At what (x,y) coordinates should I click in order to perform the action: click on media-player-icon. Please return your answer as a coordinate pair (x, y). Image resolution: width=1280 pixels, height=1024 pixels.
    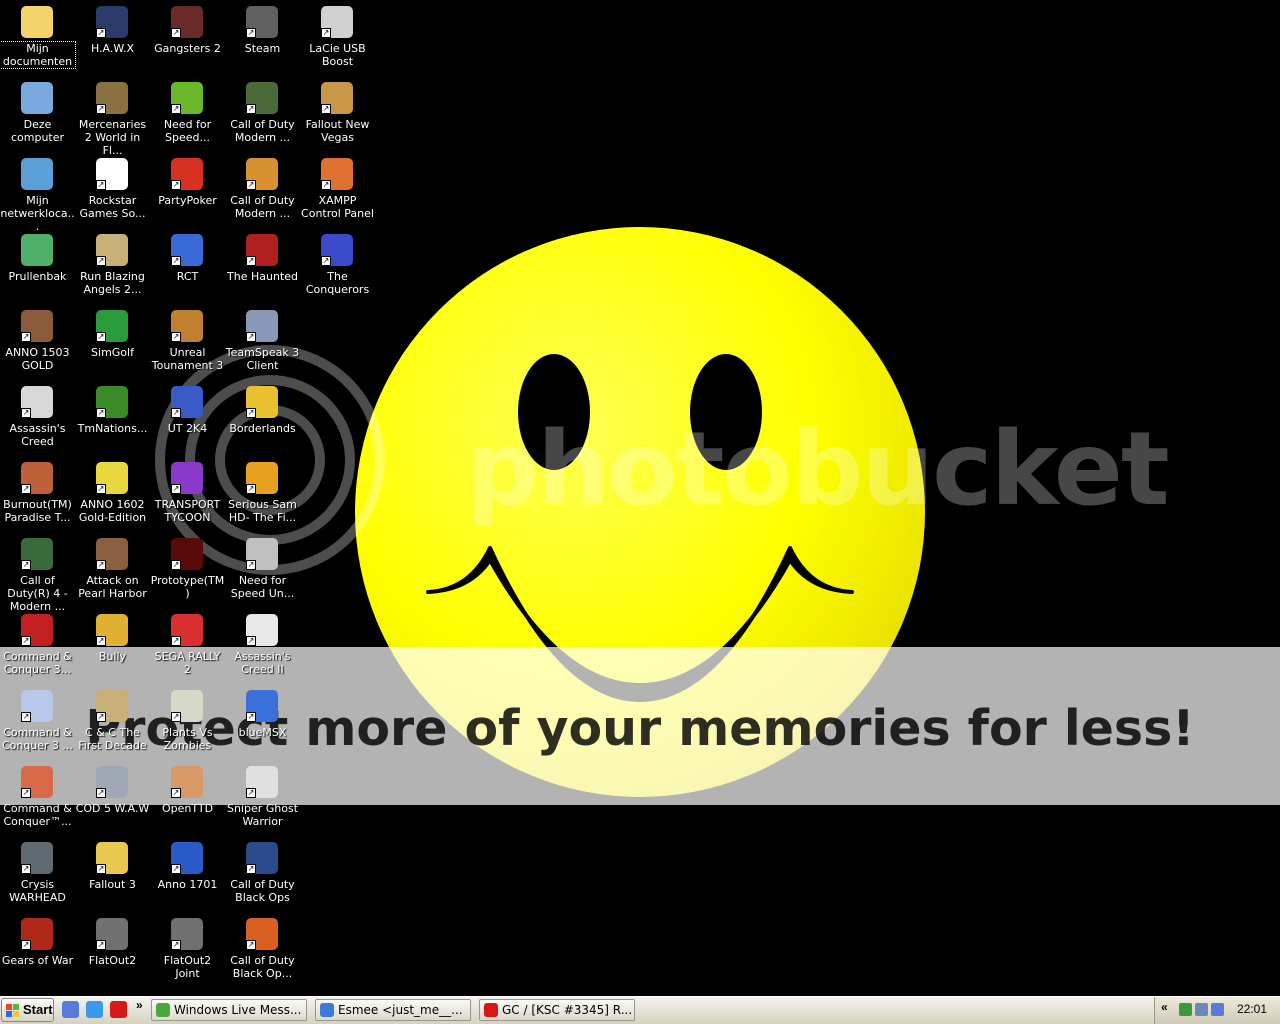
    Looking at the image, I should click on (94, 1009).